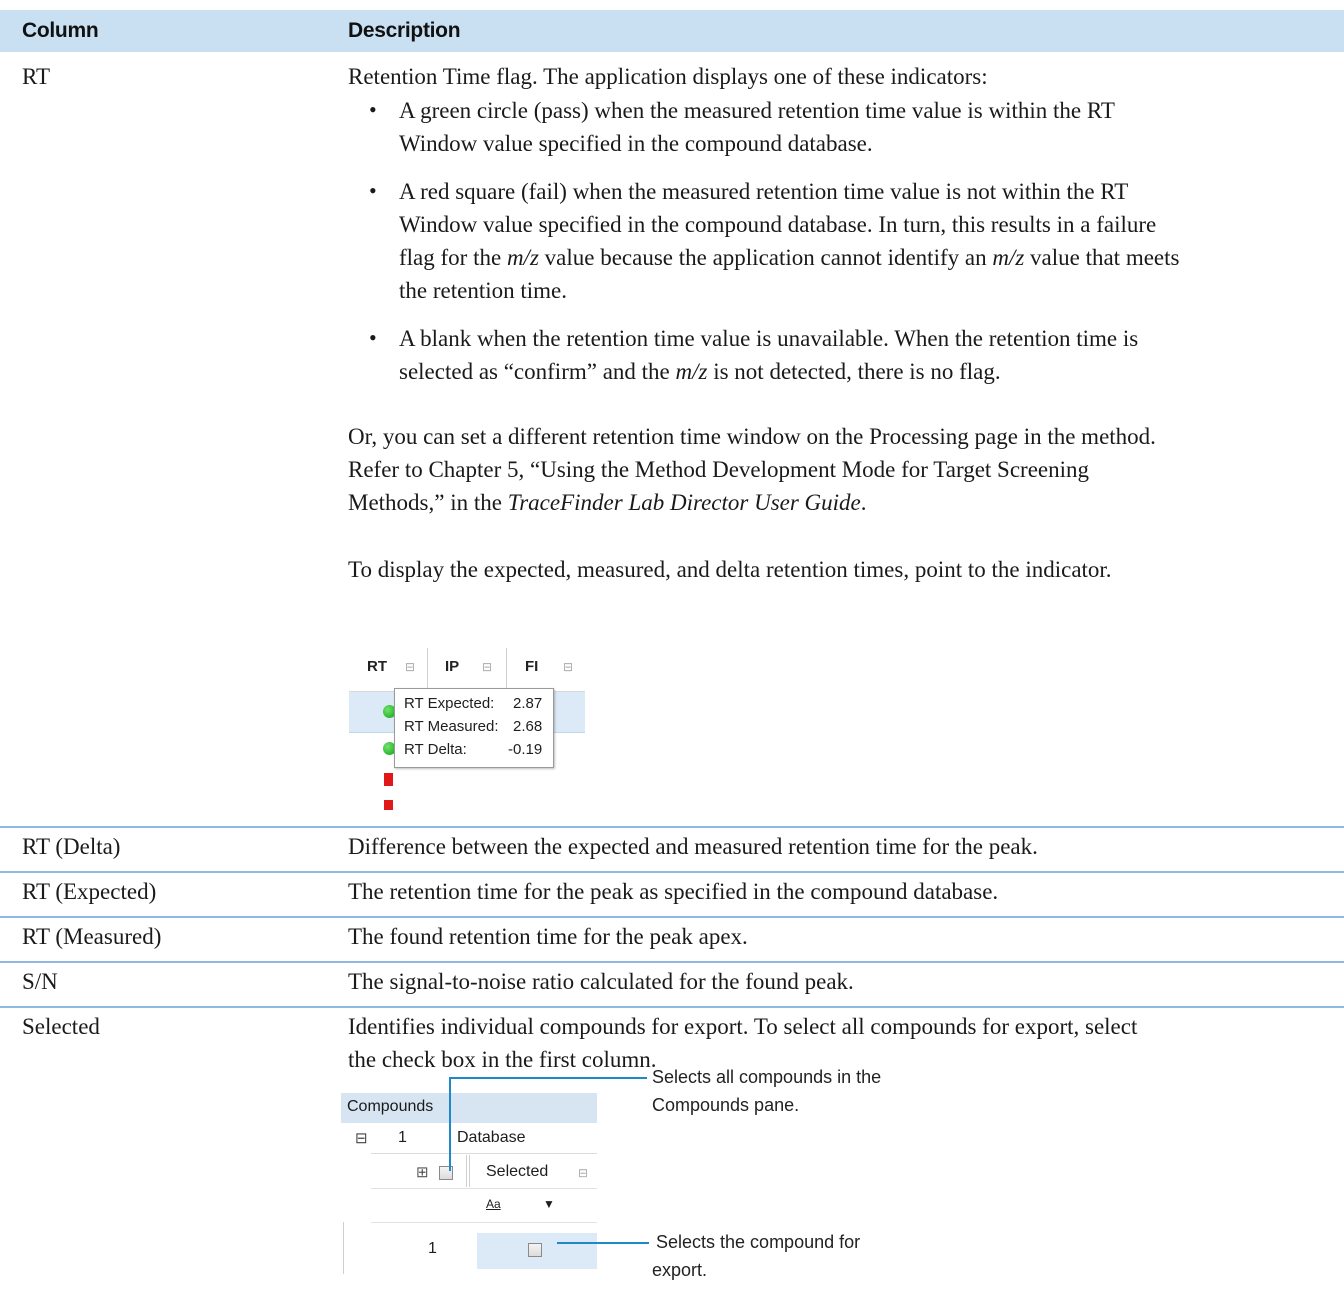  I want to click on header-column: Column, so click(60, 30).